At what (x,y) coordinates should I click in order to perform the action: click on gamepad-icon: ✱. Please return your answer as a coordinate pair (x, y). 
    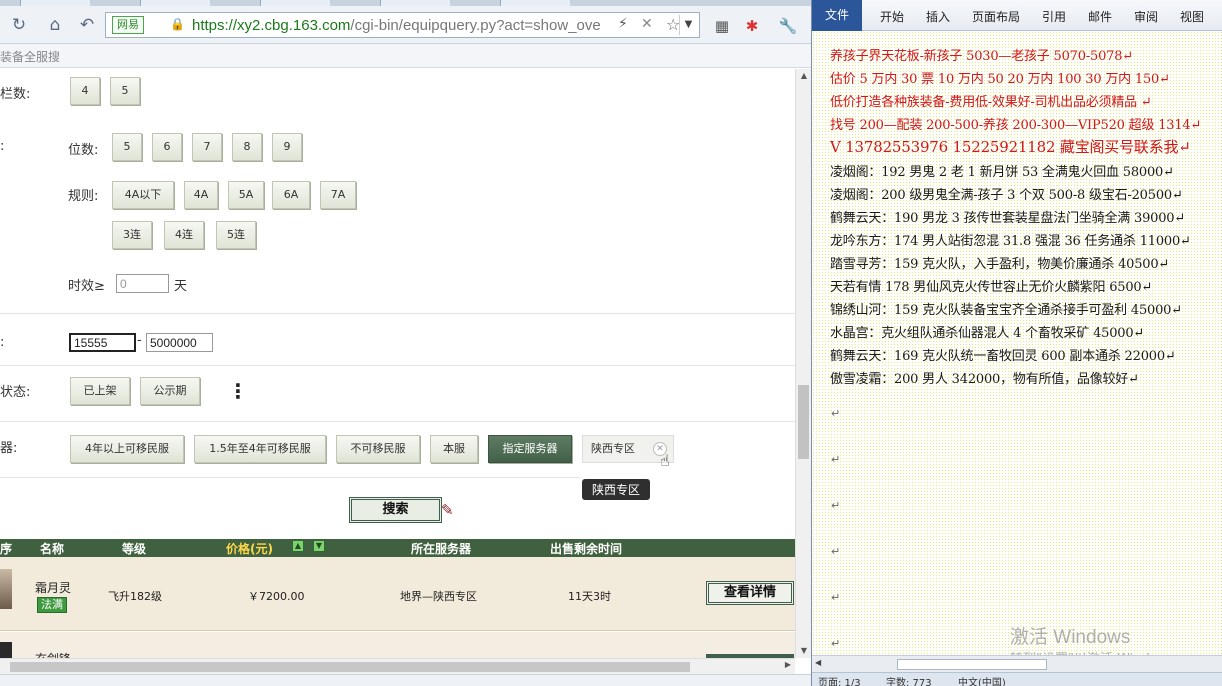
    Looking at the image, I should click on (752, 26).